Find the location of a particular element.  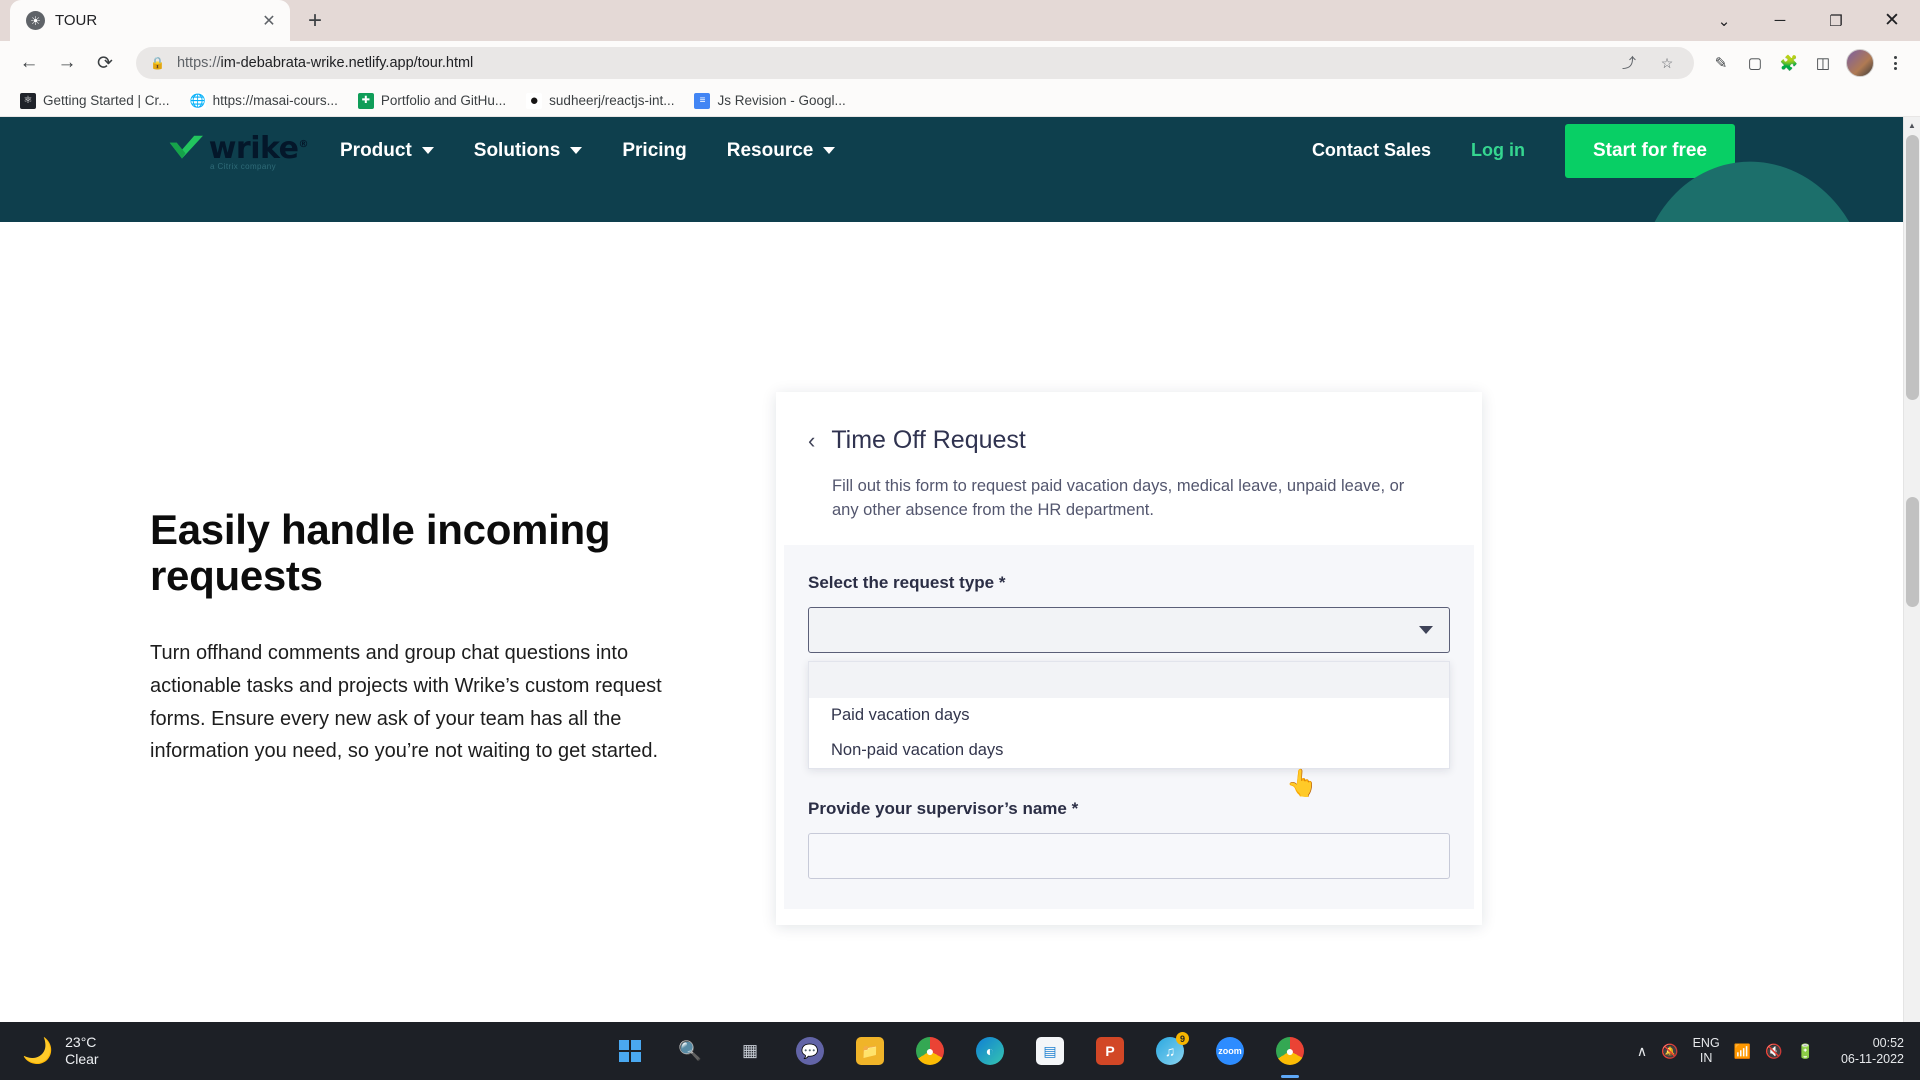

teams-button: 💬 is located at coordinates (810, 1051).